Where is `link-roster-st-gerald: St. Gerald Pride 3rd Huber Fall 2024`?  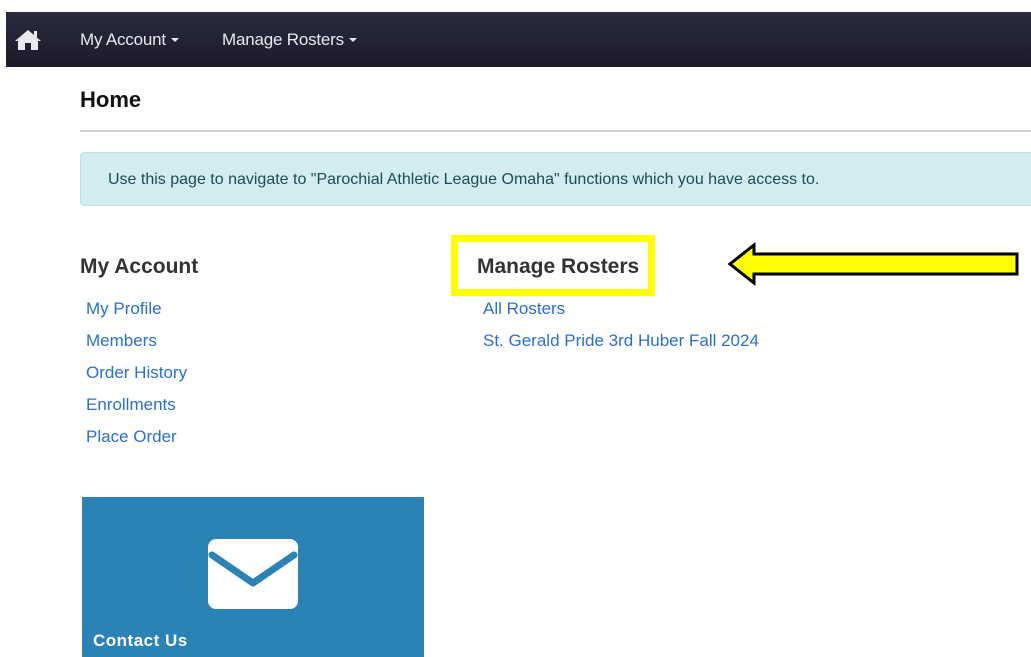 link-roster-st-gerald: St. Gerald Pride 3rd Huber Fall 2024 is located at coordinates (621, 341).